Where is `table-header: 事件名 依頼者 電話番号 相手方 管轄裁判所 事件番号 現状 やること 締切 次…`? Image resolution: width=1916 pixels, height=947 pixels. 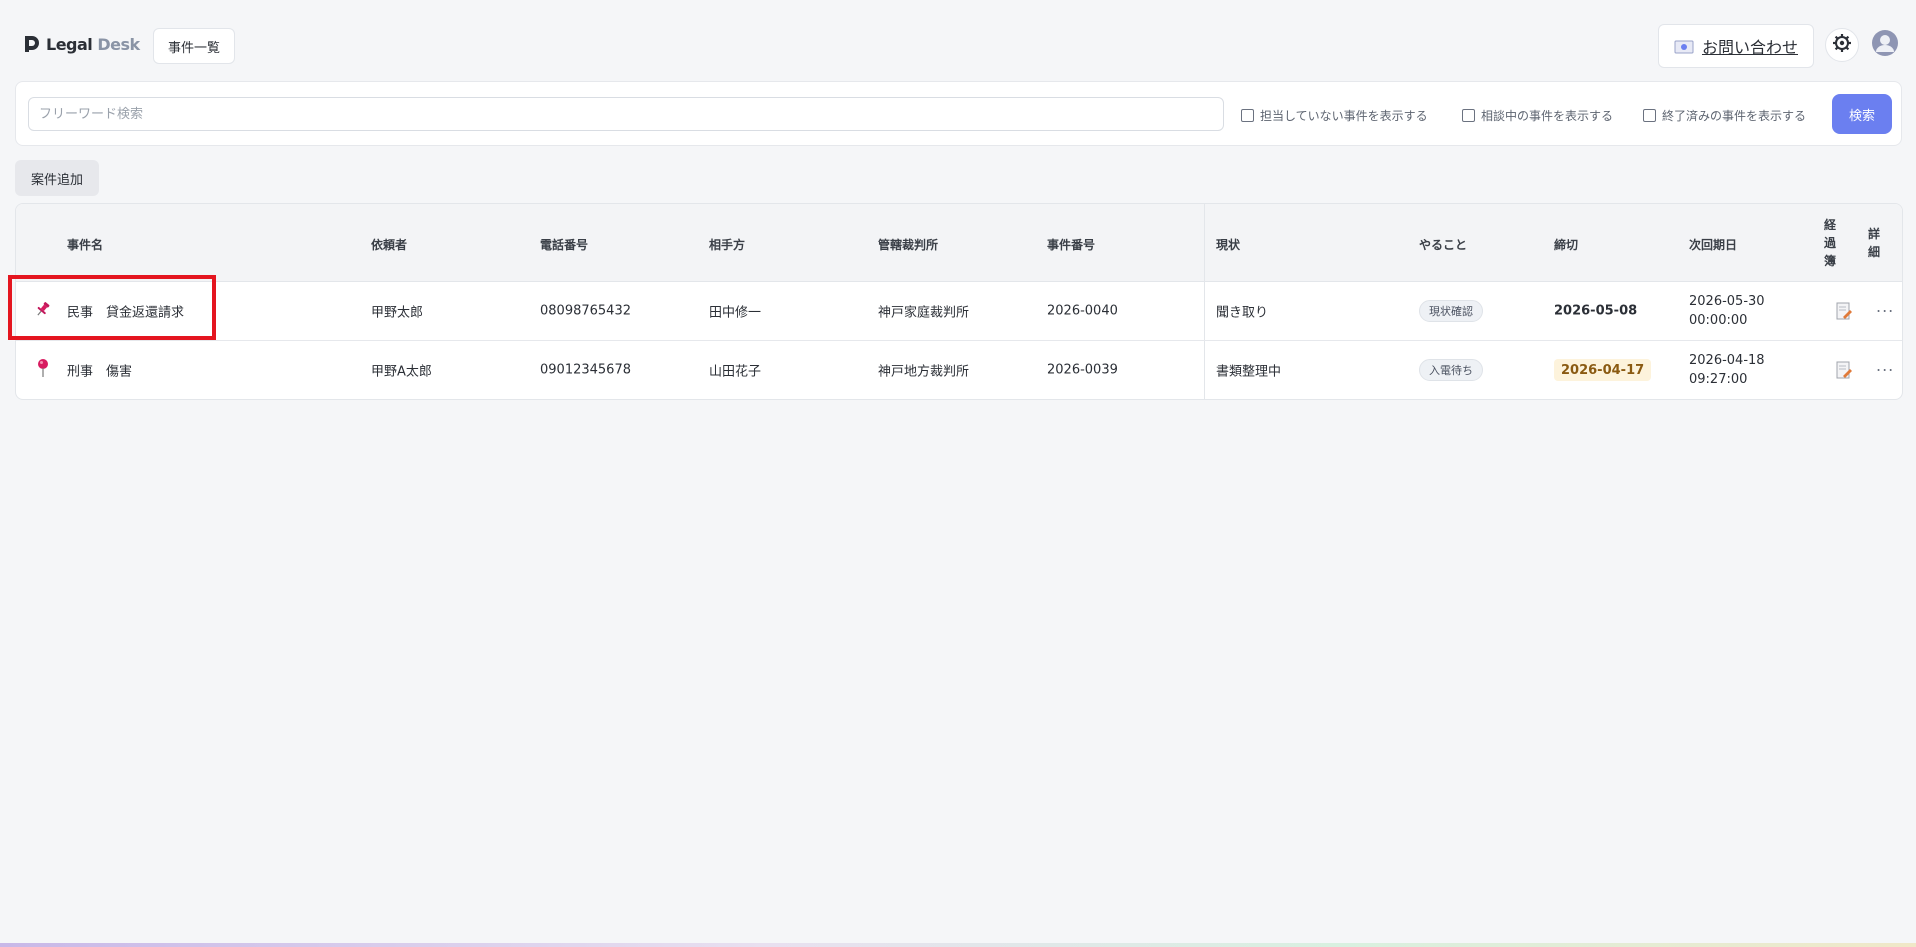
table-header: 事件名 依頼者 電話番号 相手方 管轄裁判所 事件番号 現状 やること 締切 次… is located at coordinates (959, 243).